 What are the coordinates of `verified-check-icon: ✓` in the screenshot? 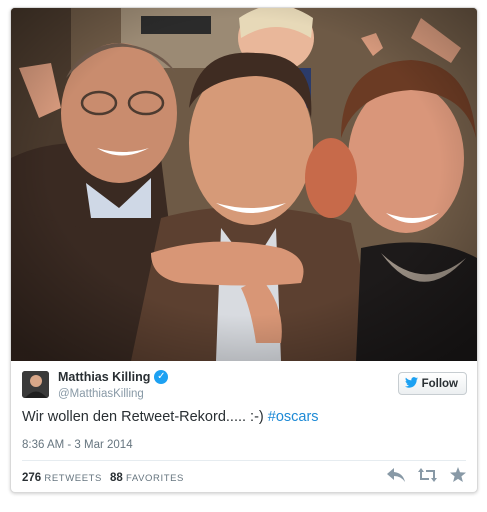 It's located at (161, 377).